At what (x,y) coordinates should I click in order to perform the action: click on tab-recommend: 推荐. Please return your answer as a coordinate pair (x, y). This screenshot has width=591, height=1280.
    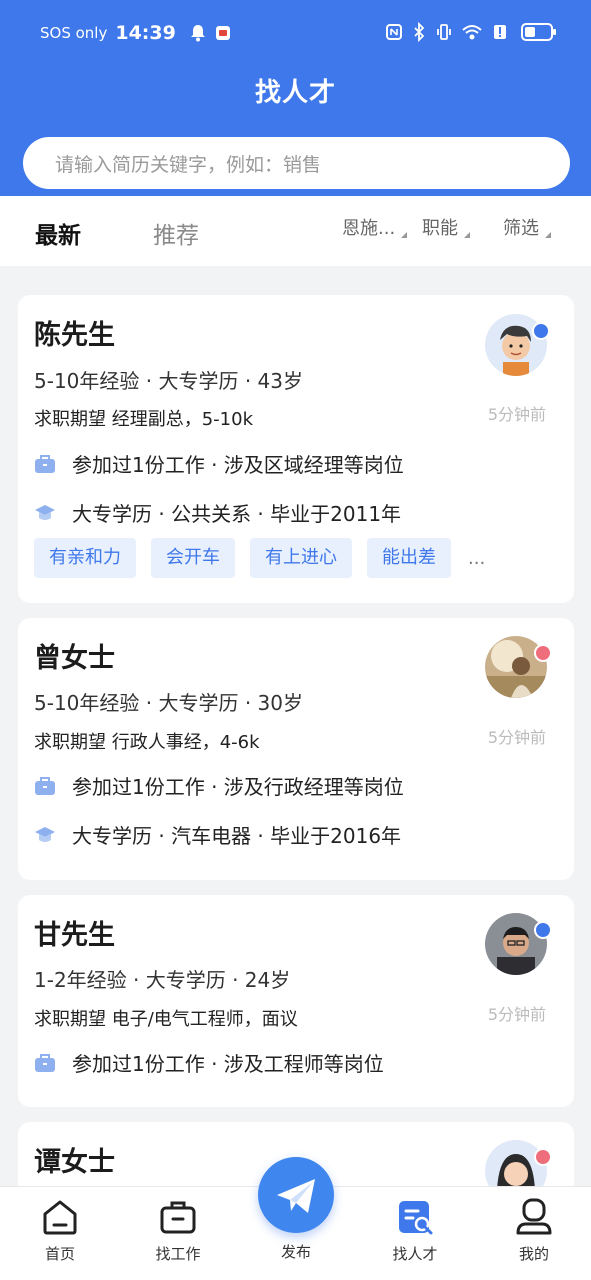
    Looking at the image, I should click on (176, 233).